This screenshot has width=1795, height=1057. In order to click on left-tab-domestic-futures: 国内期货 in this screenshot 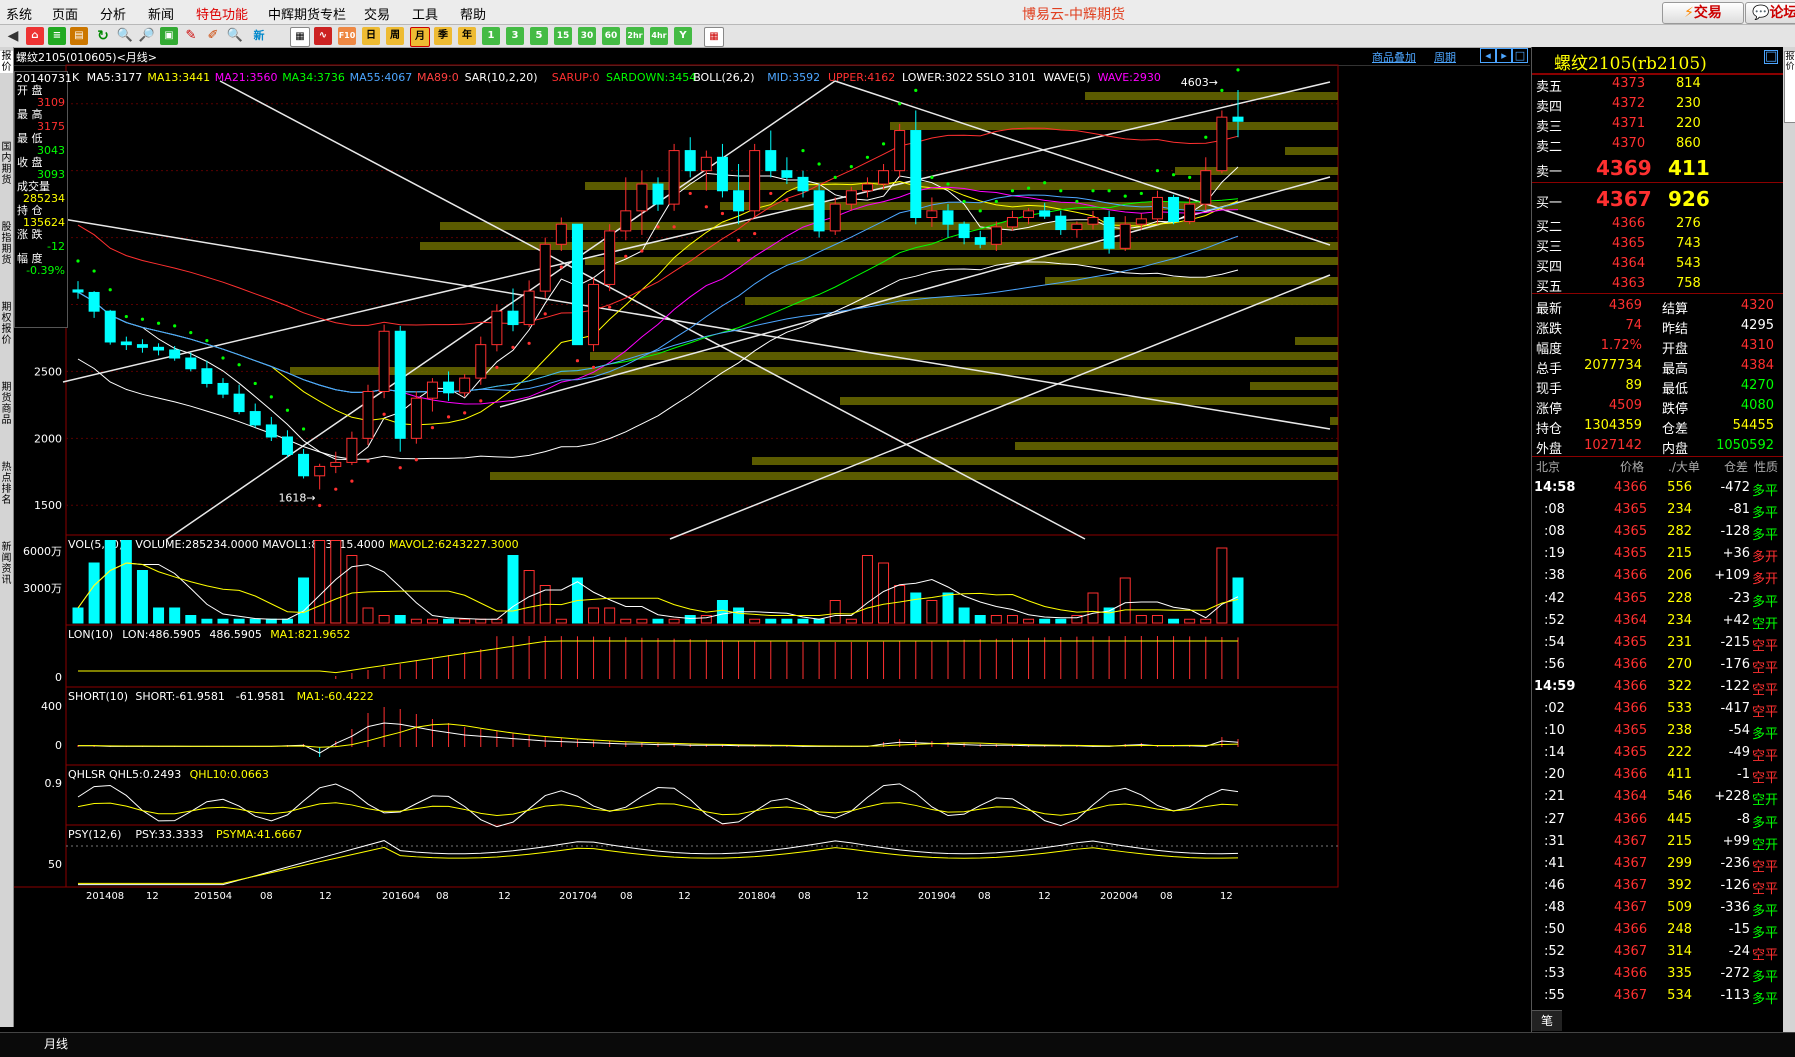, I will do `click(6, 164)`.